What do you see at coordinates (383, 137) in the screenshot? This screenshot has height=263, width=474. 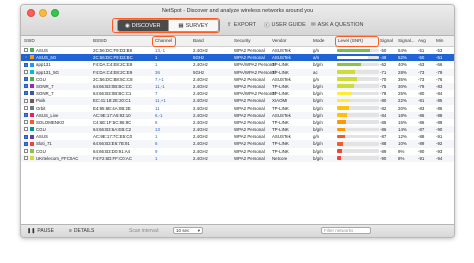 I see `cell-signal: -87` at bounding box center [383, 137].